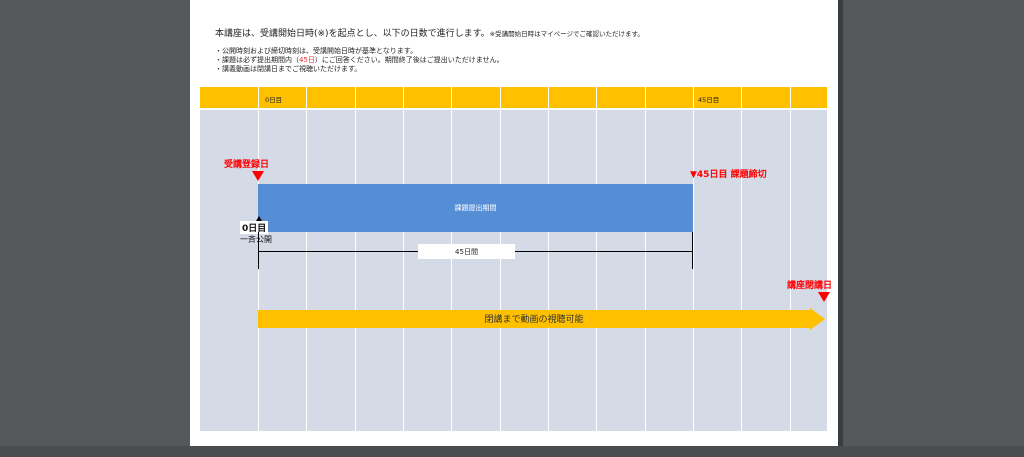 The width and height of the screenshot is (1024, 457). I want to click on day0-release-label: 一斉公開, so click(256, 239).